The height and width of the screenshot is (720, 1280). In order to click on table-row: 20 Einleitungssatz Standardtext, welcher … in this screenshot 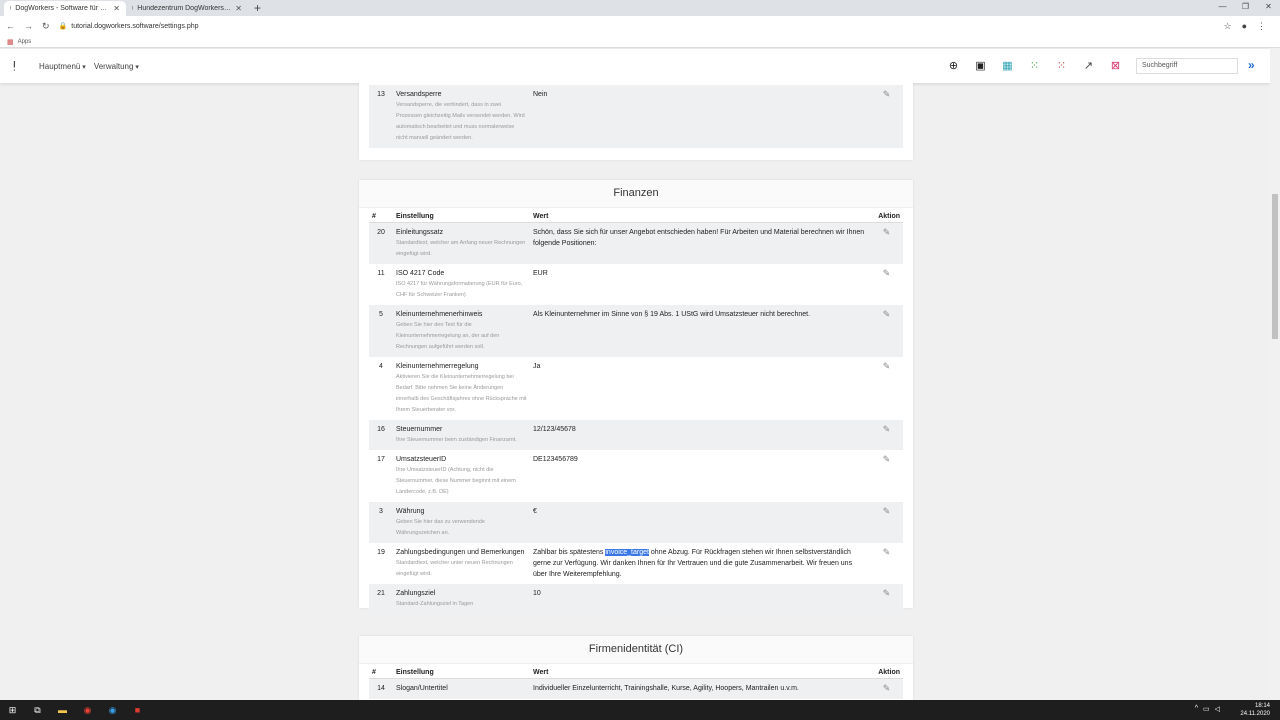, I will do `click(636, 243)`.